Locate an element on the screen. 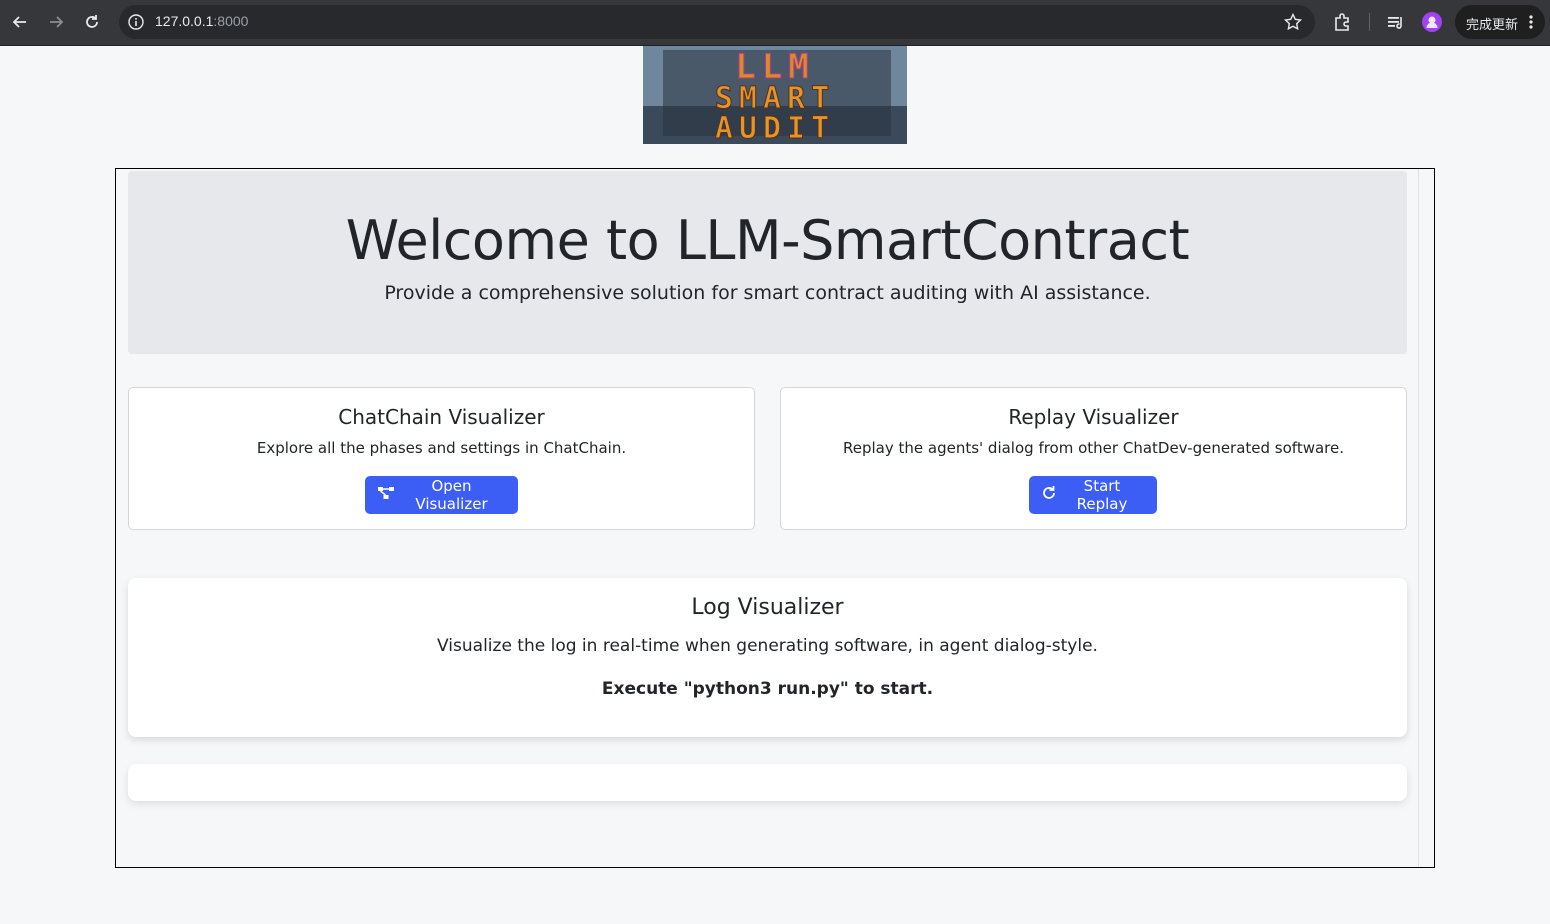  reload-icon is located at coordinates (92, 22).